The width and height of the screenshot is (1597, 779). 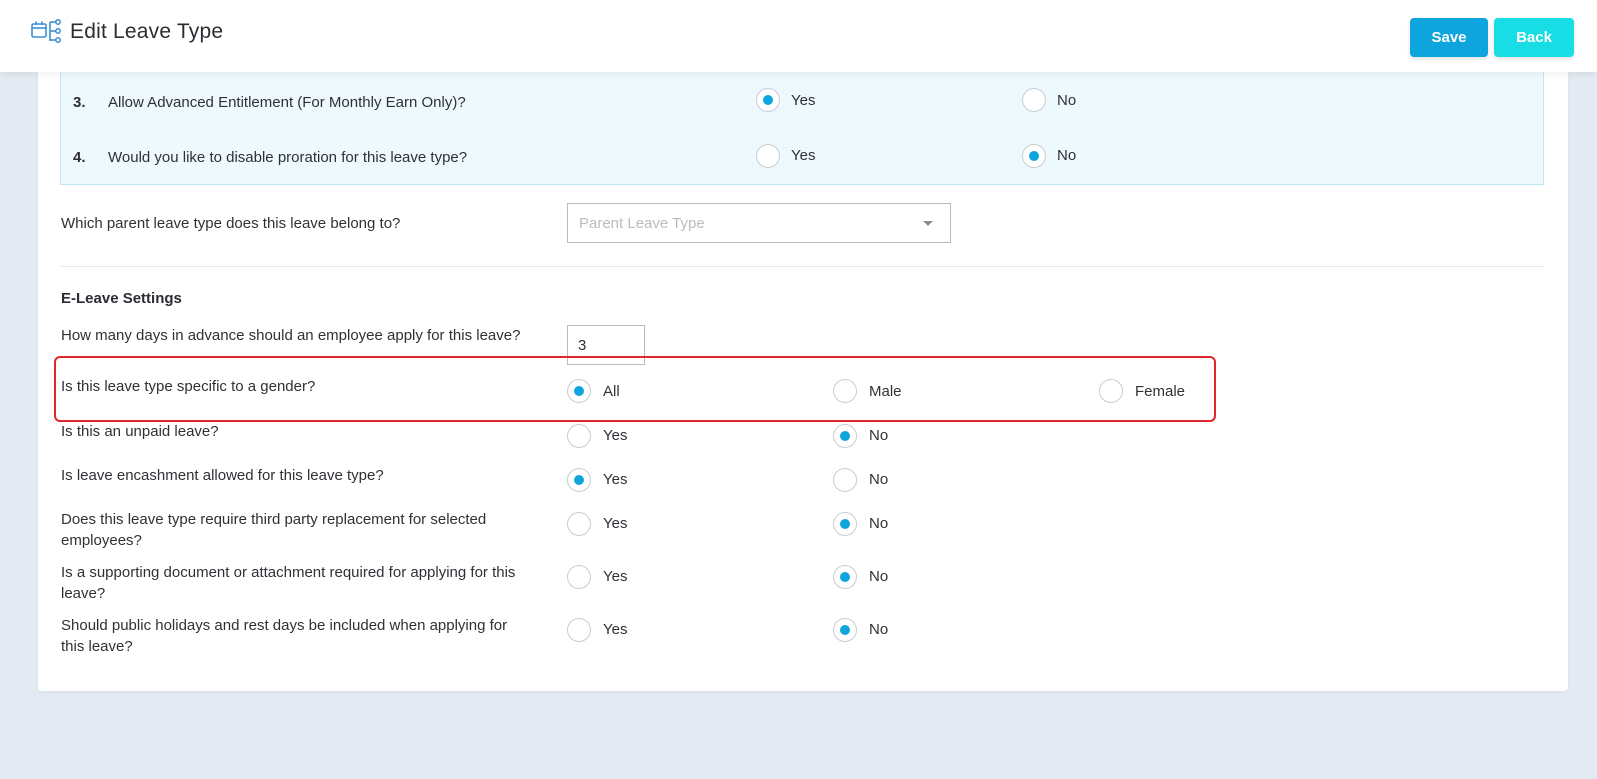 I want to click on radio-replacement-no, so click(x=845, y=524).